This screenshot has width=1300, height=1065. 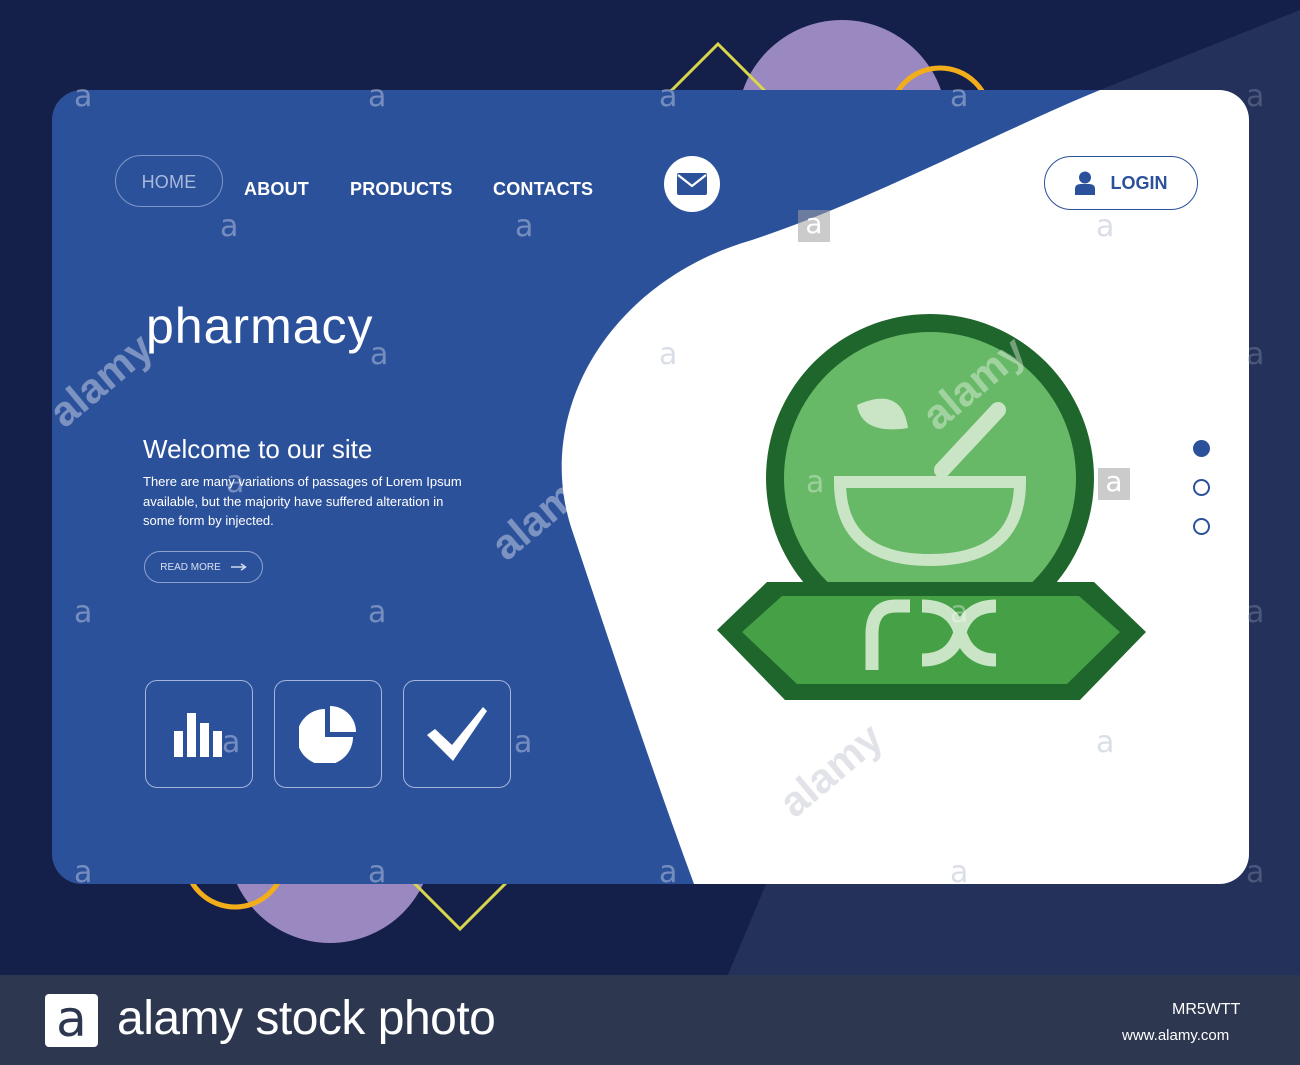 What do you see at coordinates (276, 189) in the screenshot?
I see `nav-about: ABOUT` at bounding box center [276, 189].